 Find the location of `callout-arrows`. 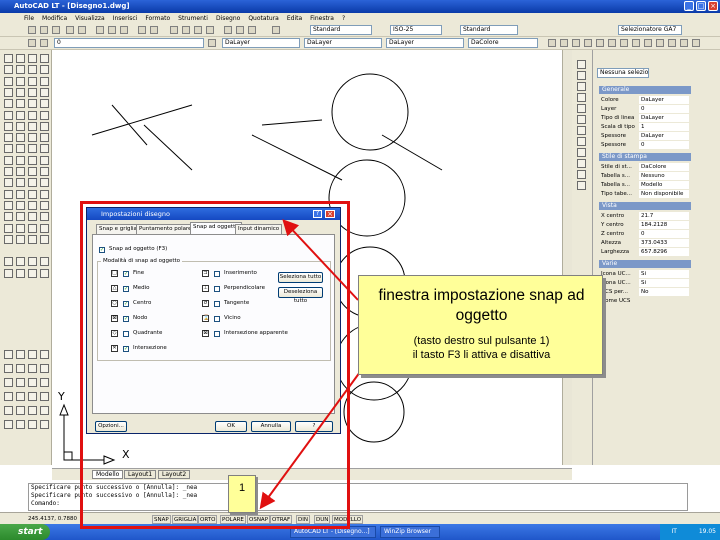

callout-arrows is located at coordinates (310, 364).